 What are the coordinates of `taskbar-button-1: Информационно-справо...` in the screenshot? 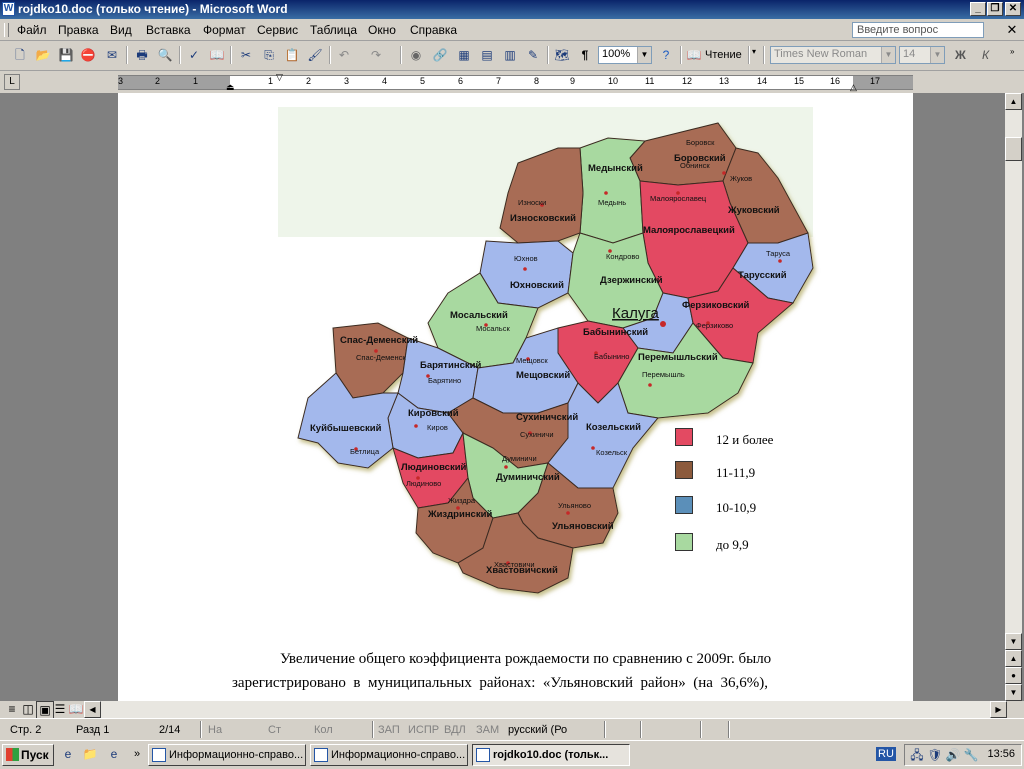 It's located at (227, 755).